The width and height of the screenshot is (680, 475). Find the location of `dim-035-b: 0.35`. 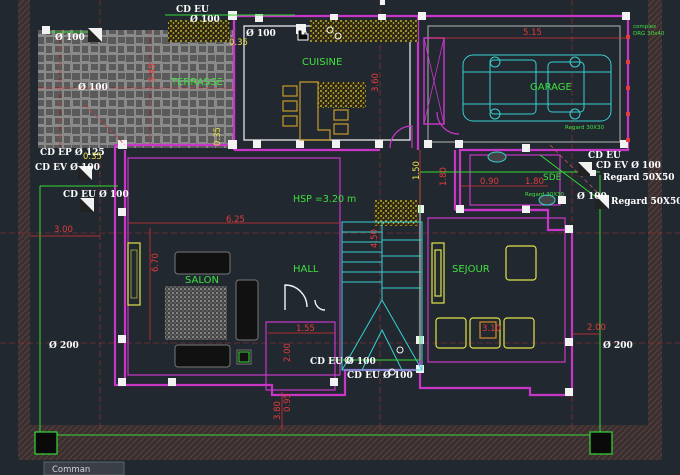

dim-035-b: 0.35 is located at coordinates (92, 157).